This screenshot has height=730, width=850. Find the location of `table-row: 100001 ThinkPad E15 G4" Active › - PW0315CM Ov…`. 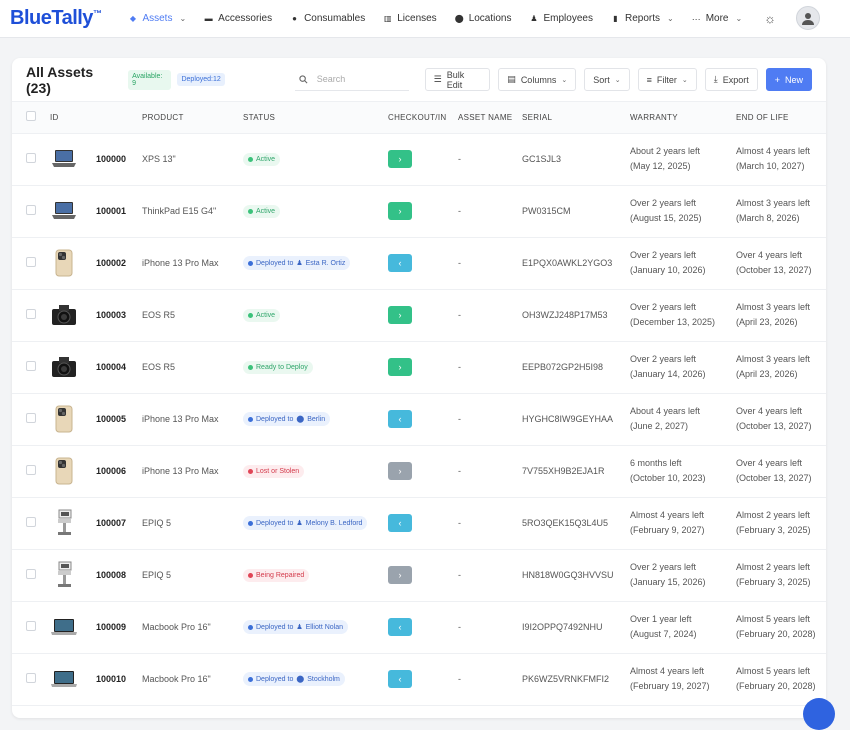

table-row: 100001 ThinkPad E15 G4" Active › - PW0315CM Ov… is located at coordinates (419, 211).